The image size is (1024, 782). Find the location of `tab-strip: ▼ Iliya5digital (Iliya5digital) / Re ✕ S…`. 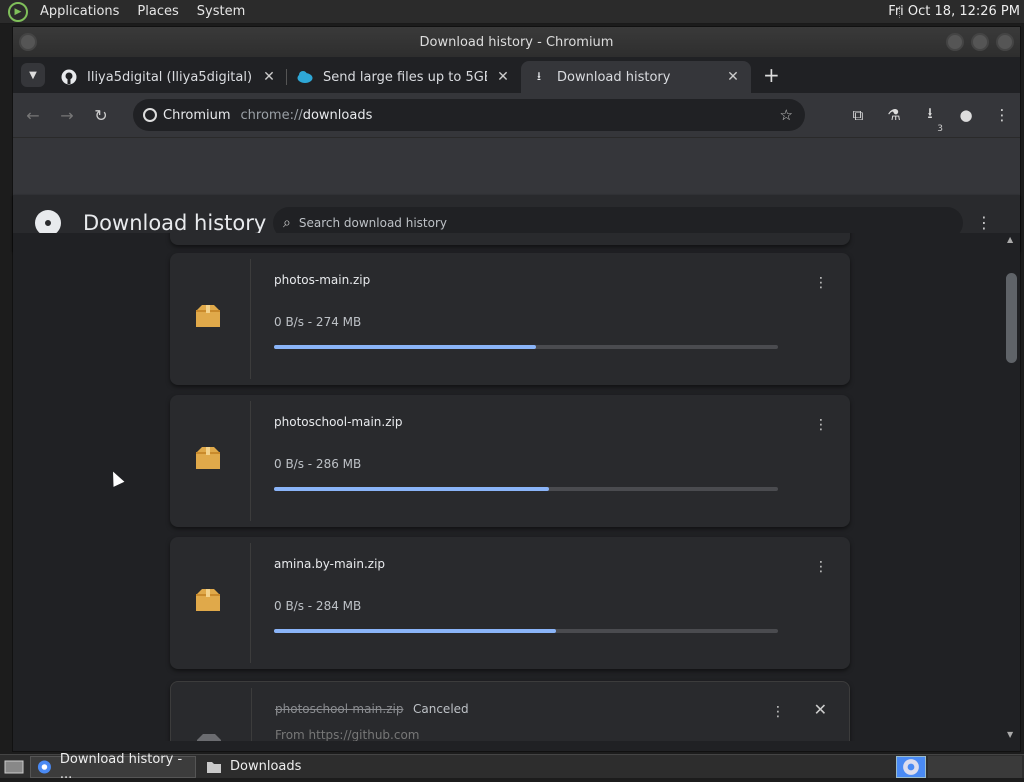

tab-strip: ▼ Iliya5digital (Iliya5digital) / Re ✕ S… is located at coordinates (516, 75).